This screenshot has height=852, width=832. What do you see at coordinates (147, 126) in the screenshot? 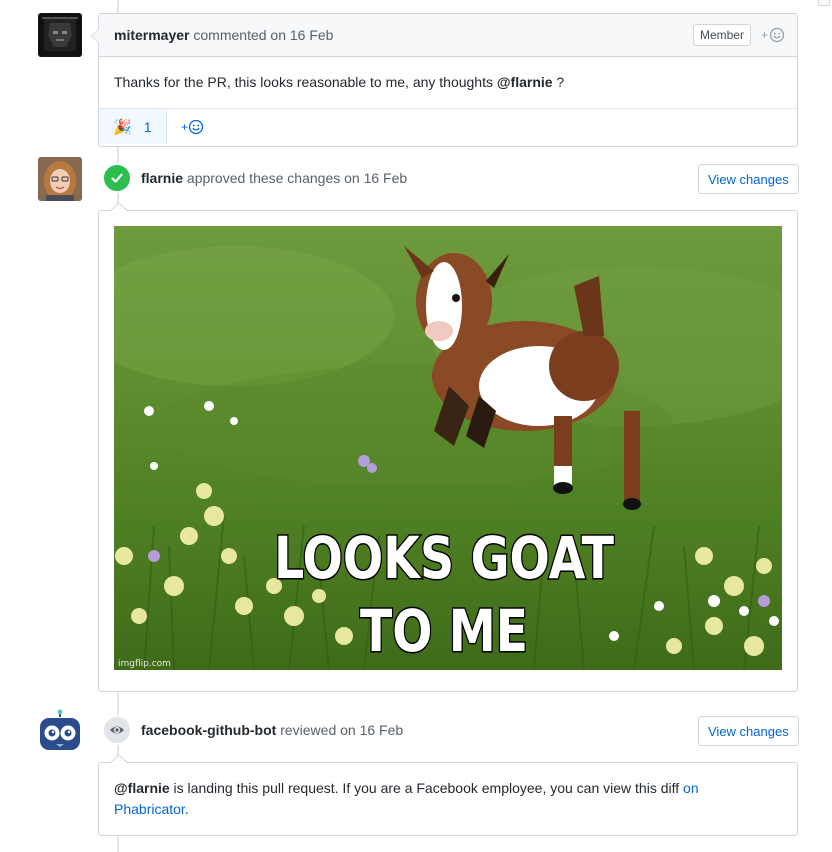
I see `reaction-count: 1` at bounding box center [147, 126].